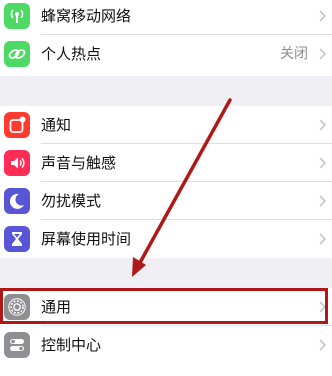 The image size is (332, 376). Describe the element at coordinates (17, 54) in the screenshot. I see `link-icon` at that location.